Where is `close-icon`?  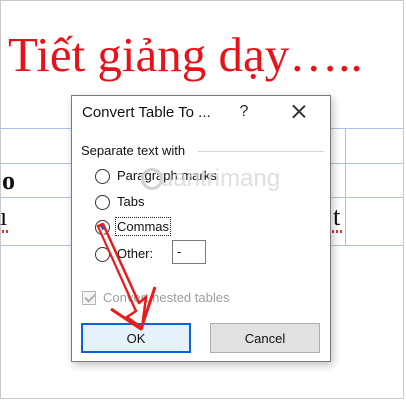 close-icon is located at coordinates (299, 112).